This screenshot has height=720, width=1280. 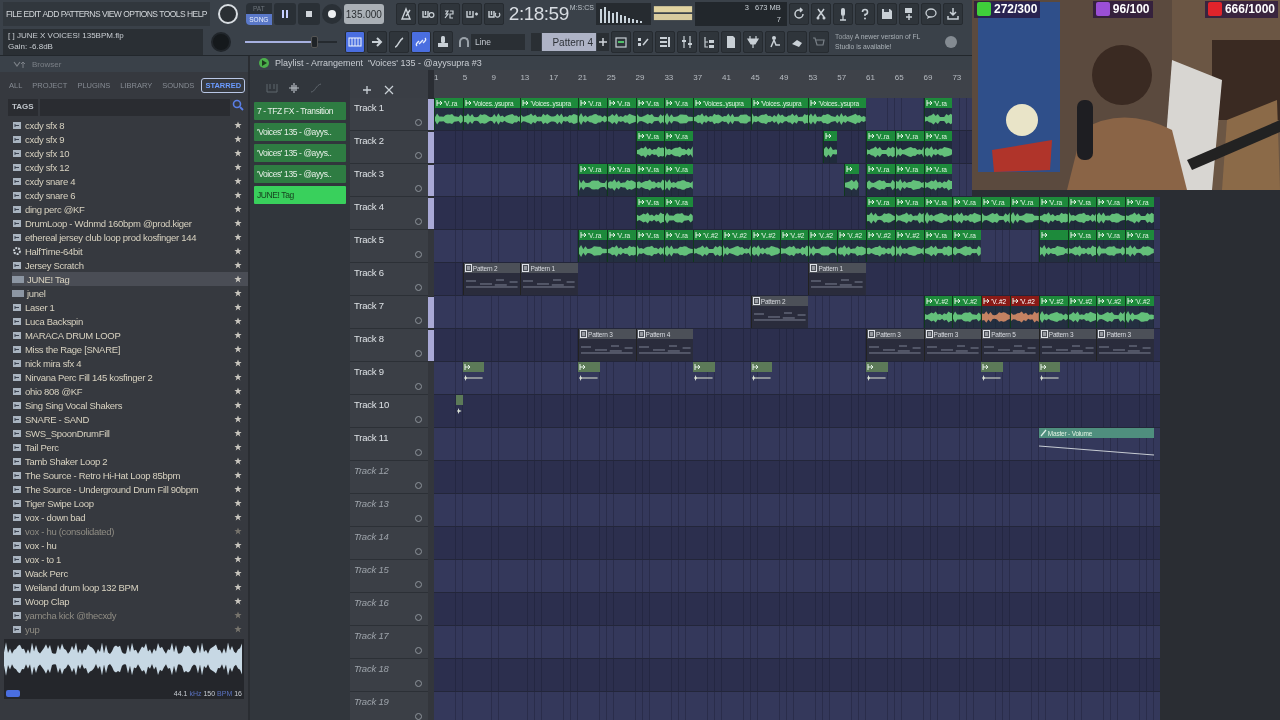 I want to click on track-name: Track 13, so click(x=372, y=503).